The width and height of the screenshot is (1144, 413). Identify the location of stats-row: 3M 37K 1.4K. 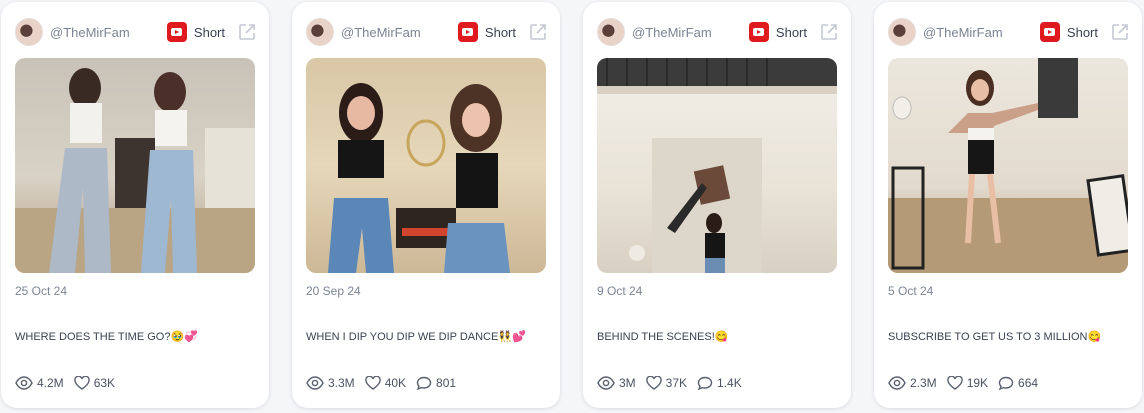
(674, 383).